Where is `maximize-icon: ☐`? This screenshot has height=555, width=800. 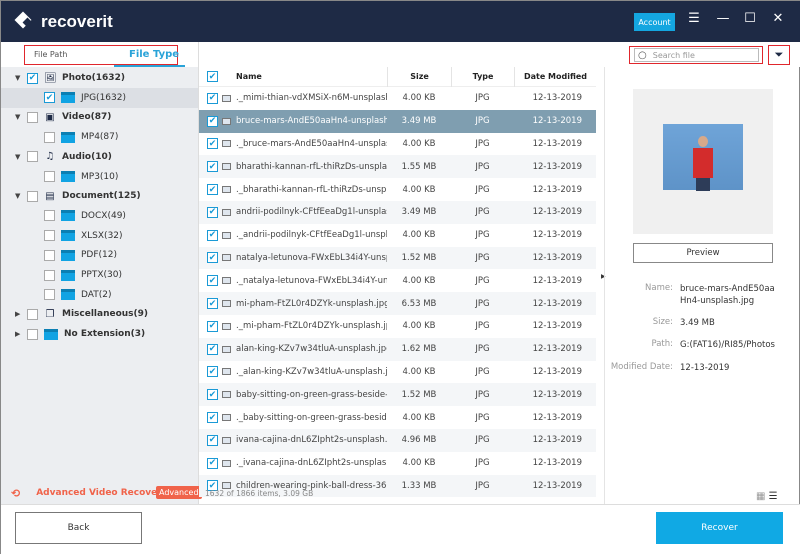 maximize-icon: ☐ is located at coordinates (750, 18).